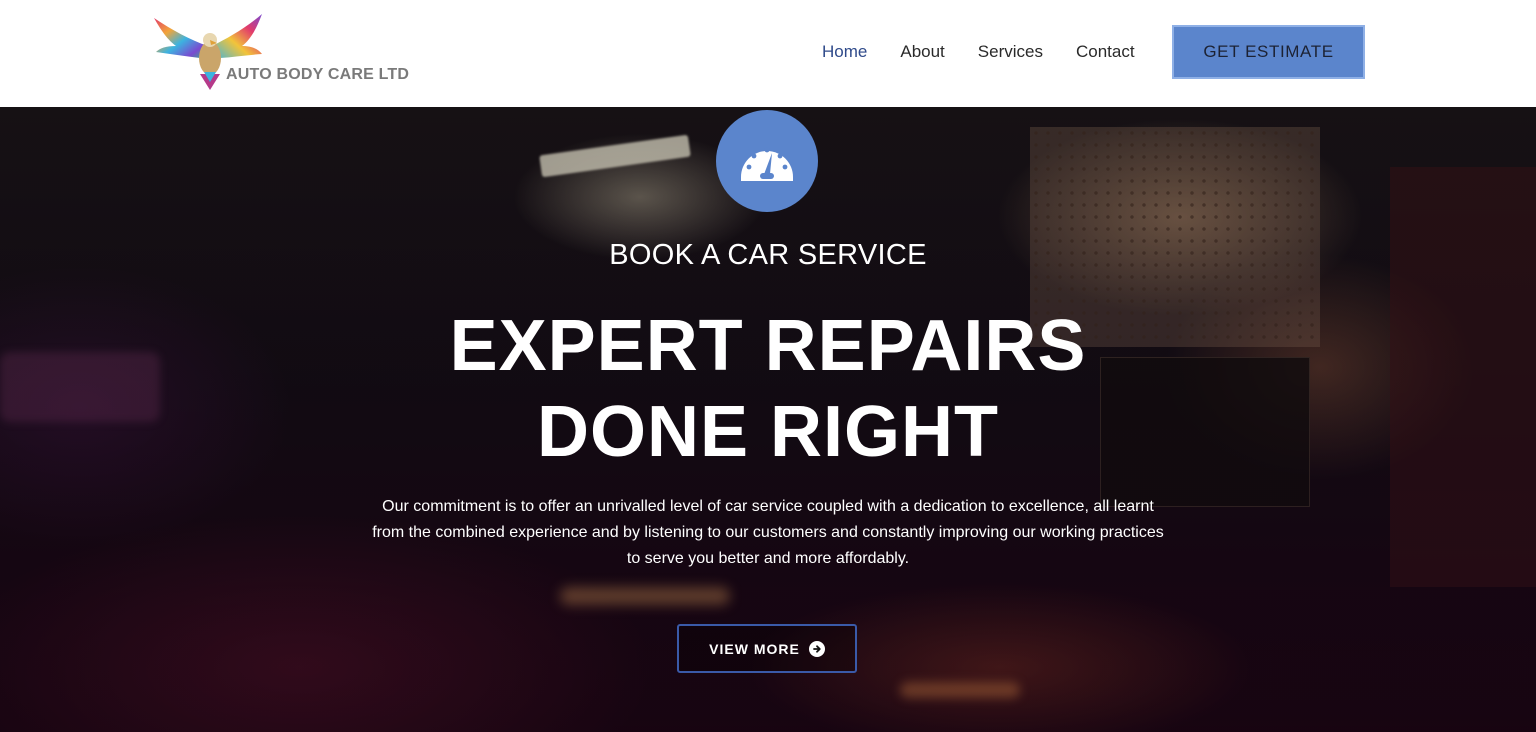 The width and height of the screenshot is (1536, 732). Describe the element at coordinates (1268, 52) in the screenshot. I see `get-estimate-button: GET ESTIMATE` at that location.